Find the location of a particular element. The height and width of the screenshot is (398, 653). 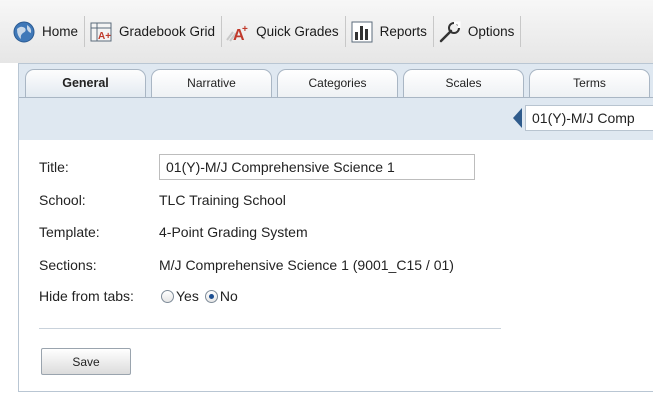

quick-grades-icon: A + is located at coordinates (238, 32).